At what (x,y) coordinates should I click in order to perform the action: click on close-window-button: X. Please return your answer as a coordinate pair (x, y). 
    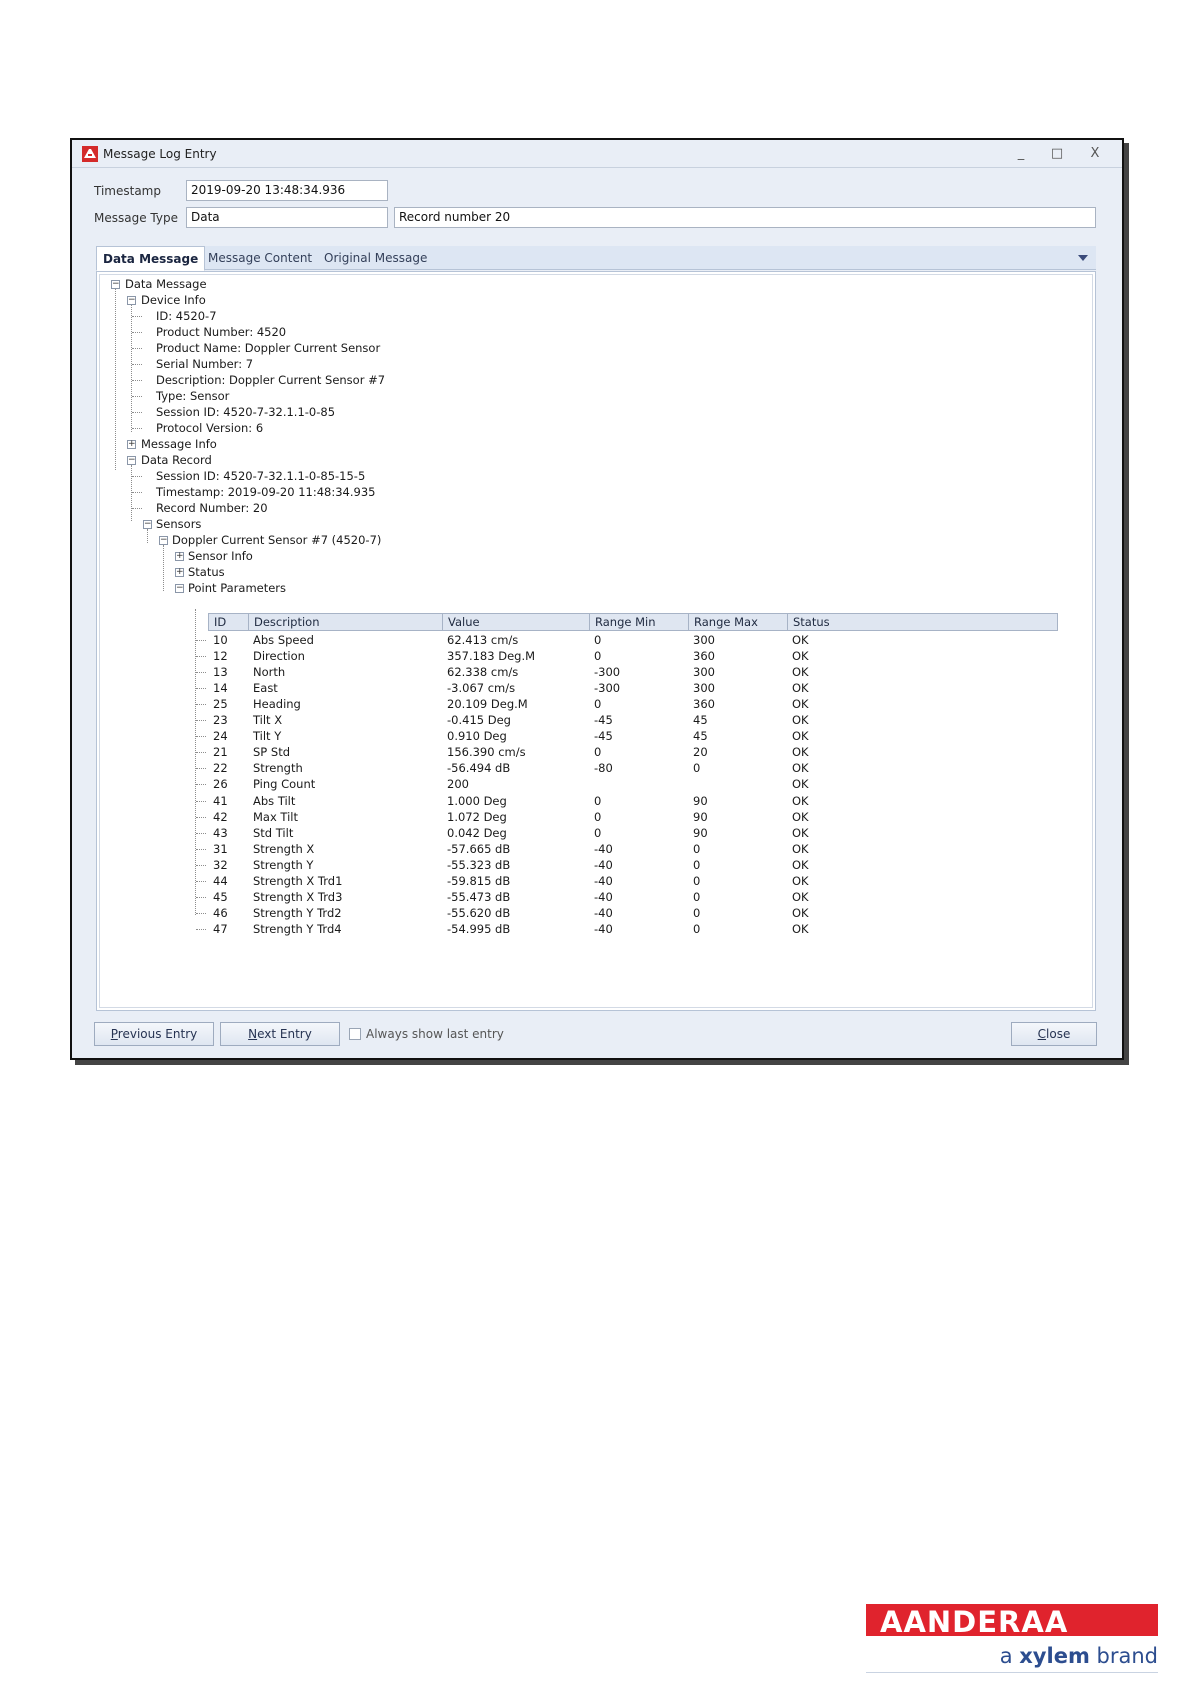
    Looking at the image, I should click on (1095, 154).